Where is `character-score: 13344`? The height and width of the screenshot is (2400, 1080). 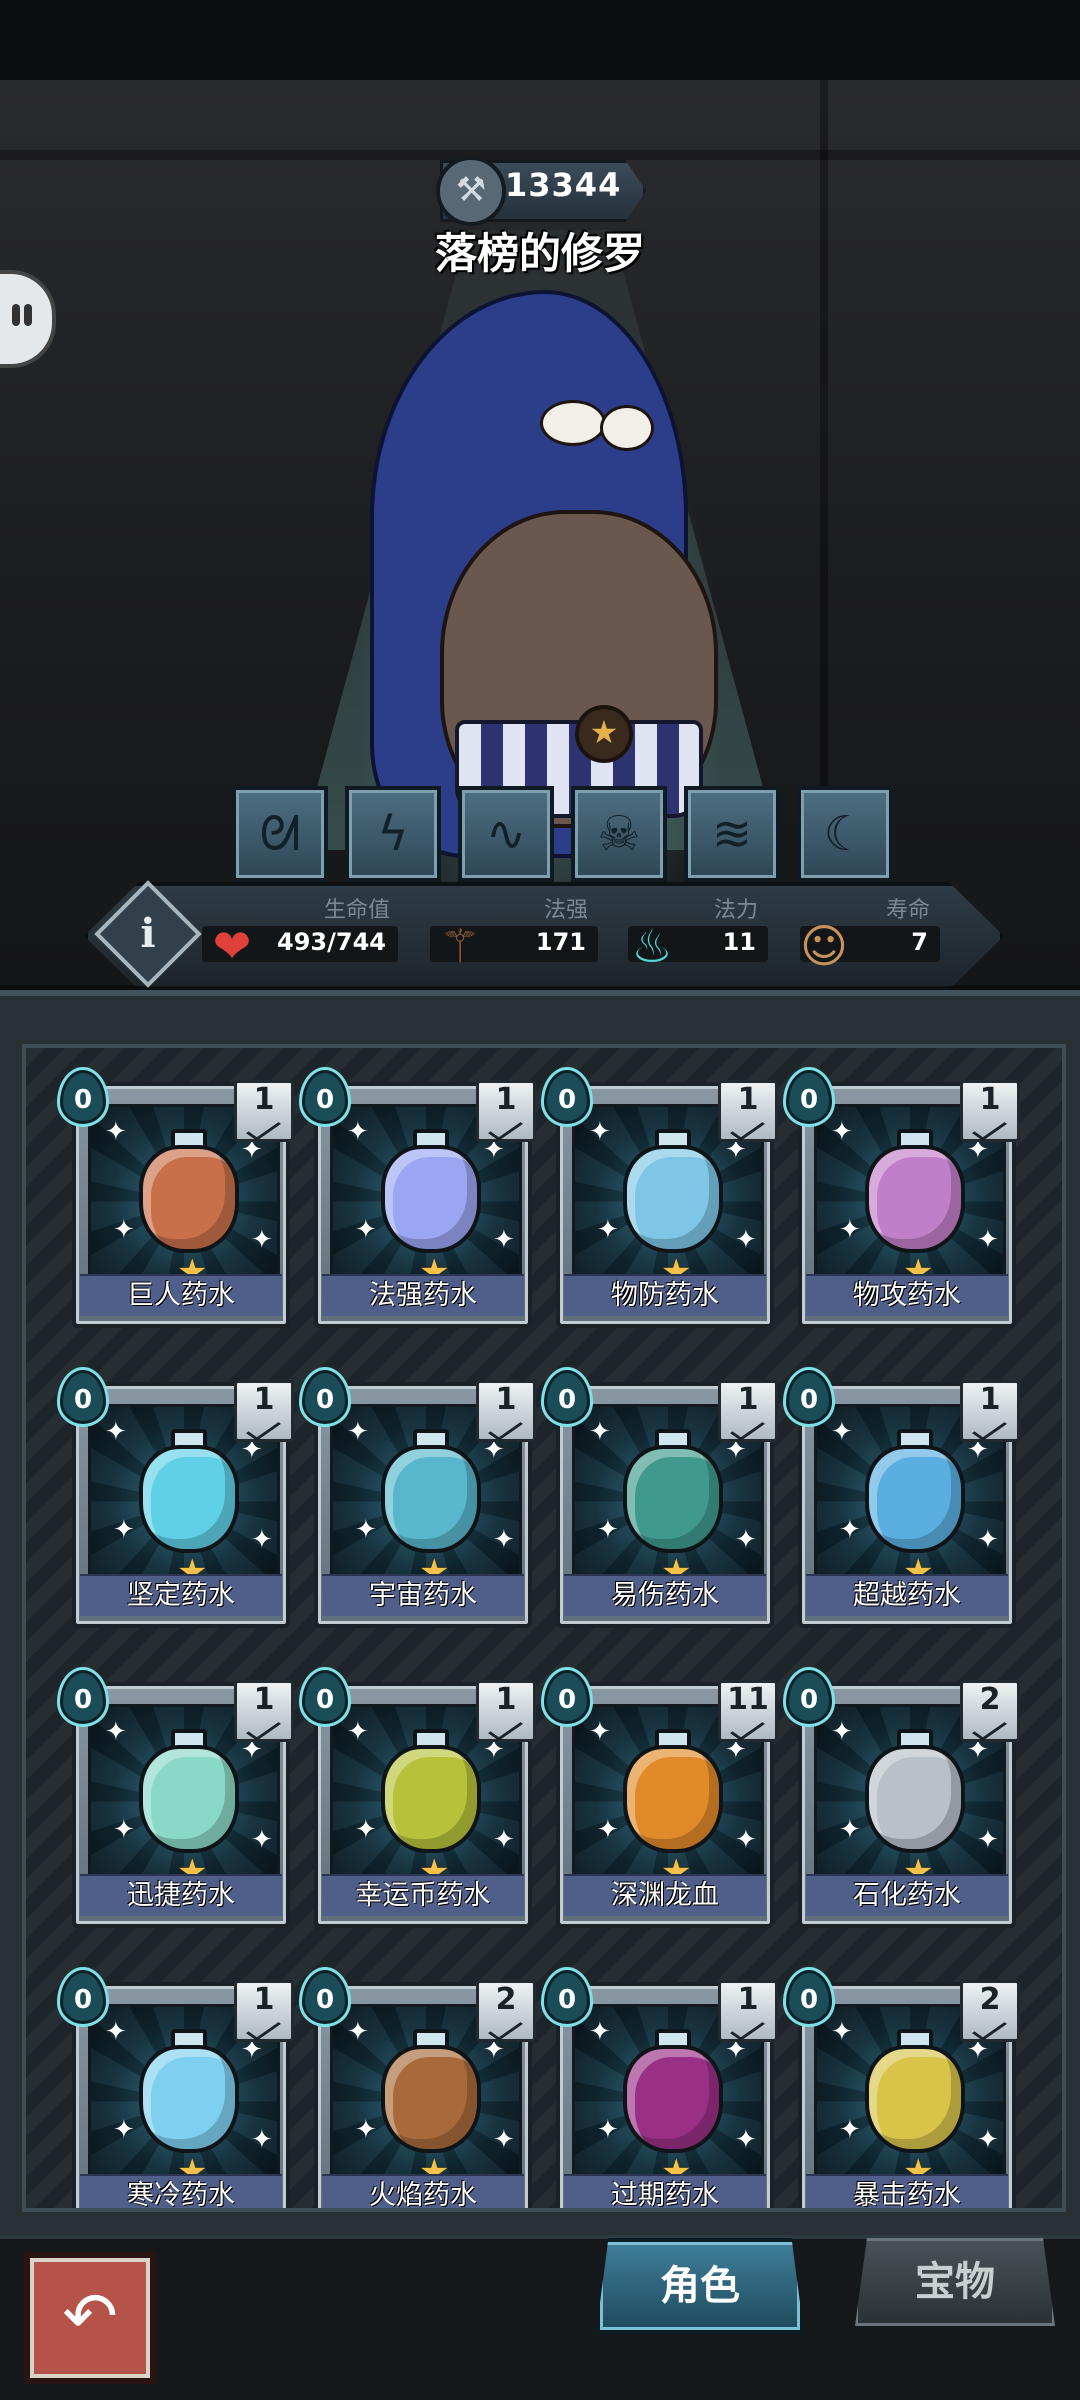
character-score: 13344 is located at coordinates (563, 185).